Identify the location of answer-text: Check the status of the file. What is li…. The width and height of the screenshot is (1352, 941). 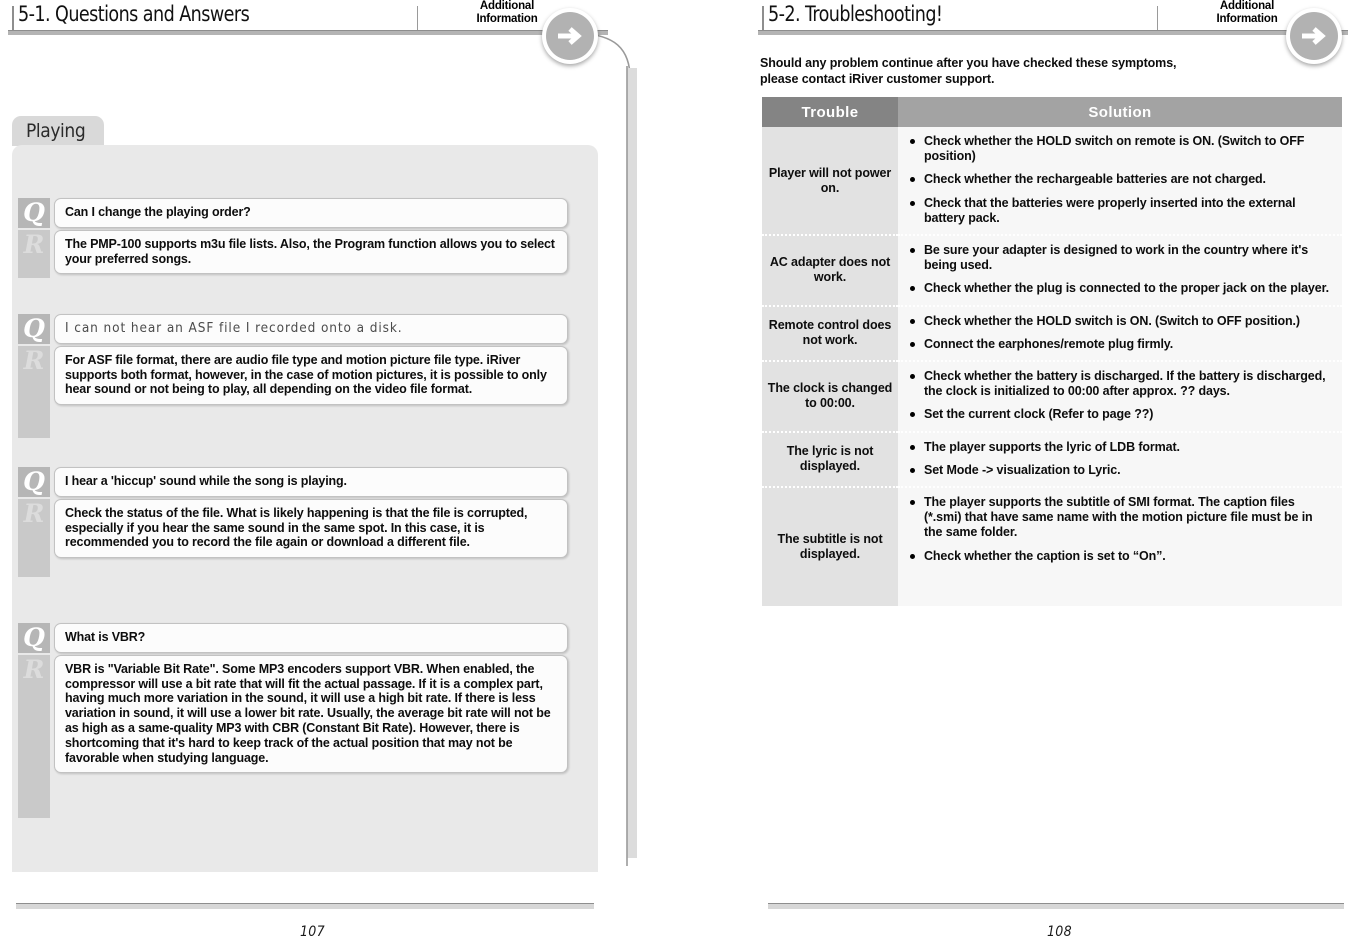
(311, 528).